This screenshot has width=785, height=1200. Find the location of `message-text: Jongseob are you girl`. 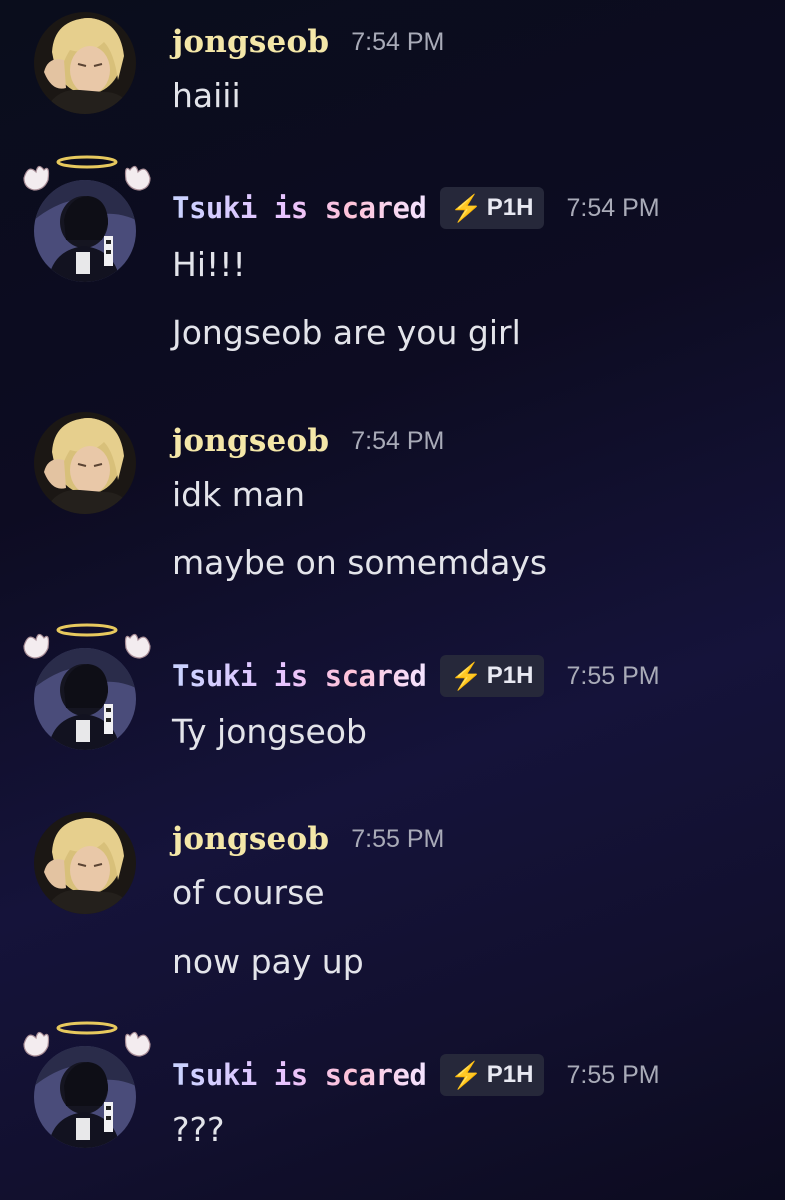

message-text: Jongseob are you girl is located at coordinates (346, 332).